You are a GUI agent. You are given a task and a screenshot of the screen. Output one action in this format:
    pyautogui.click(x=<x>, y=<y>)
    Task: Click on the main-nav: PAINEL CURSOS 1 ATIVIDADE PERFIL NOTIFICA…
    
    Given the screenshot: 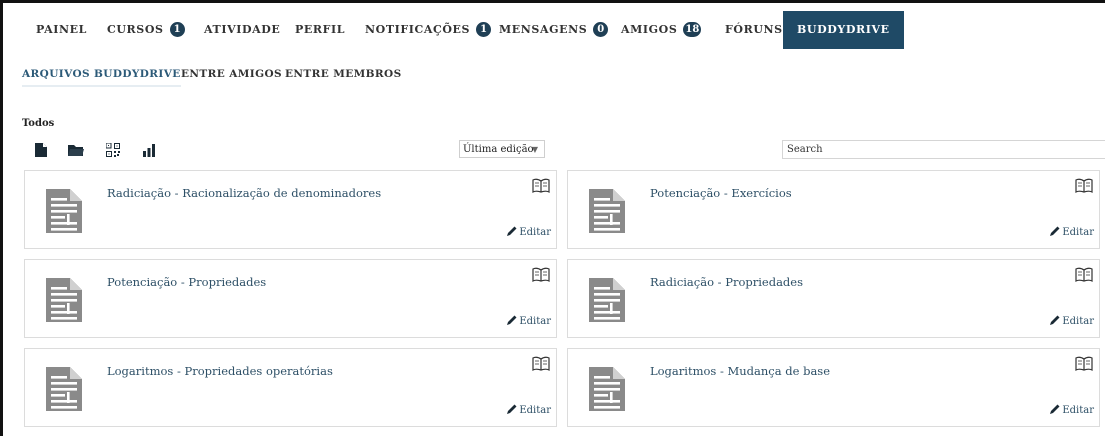 What is the action you would take?
    pyautogui.click(x=554, y=31)
    